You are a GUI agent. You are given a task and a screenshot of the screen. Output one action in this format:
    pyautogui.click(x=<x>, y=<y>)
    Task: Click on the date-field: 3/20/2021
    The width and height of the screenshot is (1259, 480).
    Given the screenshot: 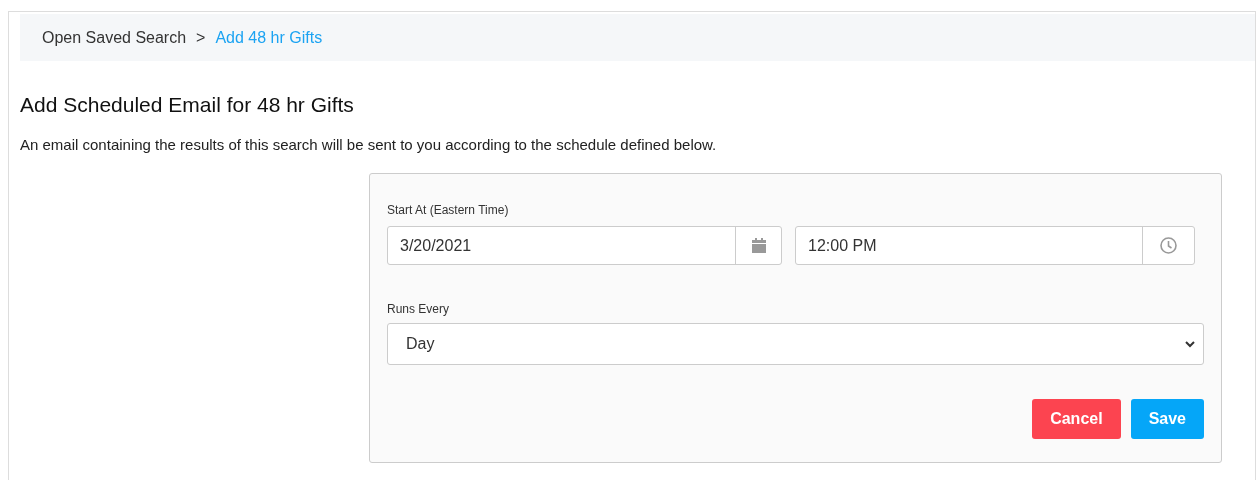 What is the action you would take?
    pyautogui.click(x=584, y=245)
    